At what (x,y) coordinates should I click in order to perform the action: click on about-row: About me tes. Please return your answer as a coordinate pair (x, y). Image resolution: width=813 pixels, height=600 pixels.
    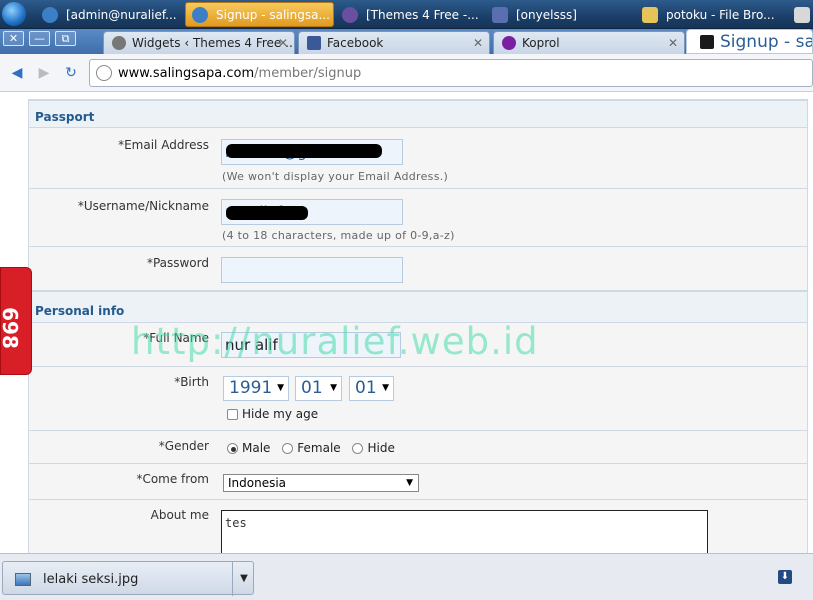
    Looking at the image, I should click on (418, 526).